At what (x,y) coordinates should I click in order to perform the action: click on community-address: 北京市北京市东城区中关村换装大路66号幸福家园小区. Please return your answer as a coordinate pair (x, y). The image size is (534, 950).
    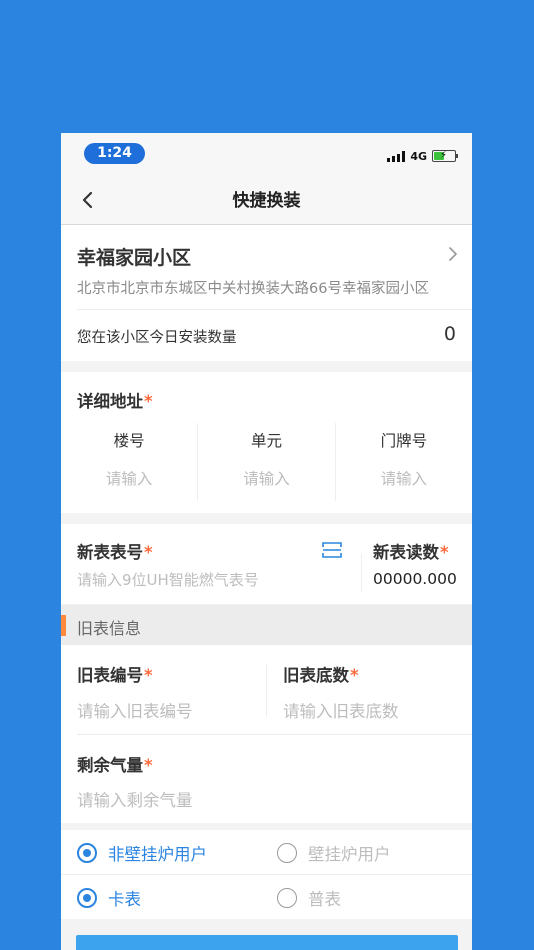
    Looking at the image, I should click on (253, 289).